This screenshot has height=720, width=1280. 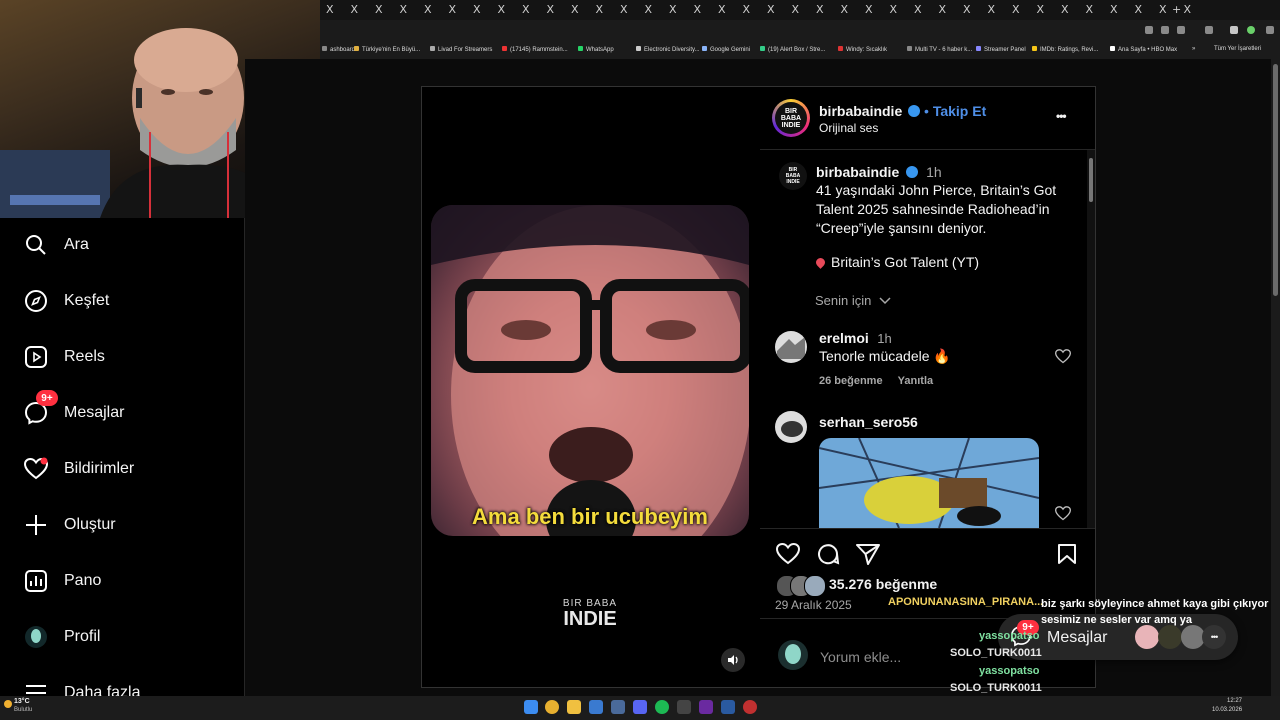 What do you see at coordinates (793, 176) in the screenshot?
I see `caption-author-avatar: BIR BABA INDIE` at bounding box center [793, 176].